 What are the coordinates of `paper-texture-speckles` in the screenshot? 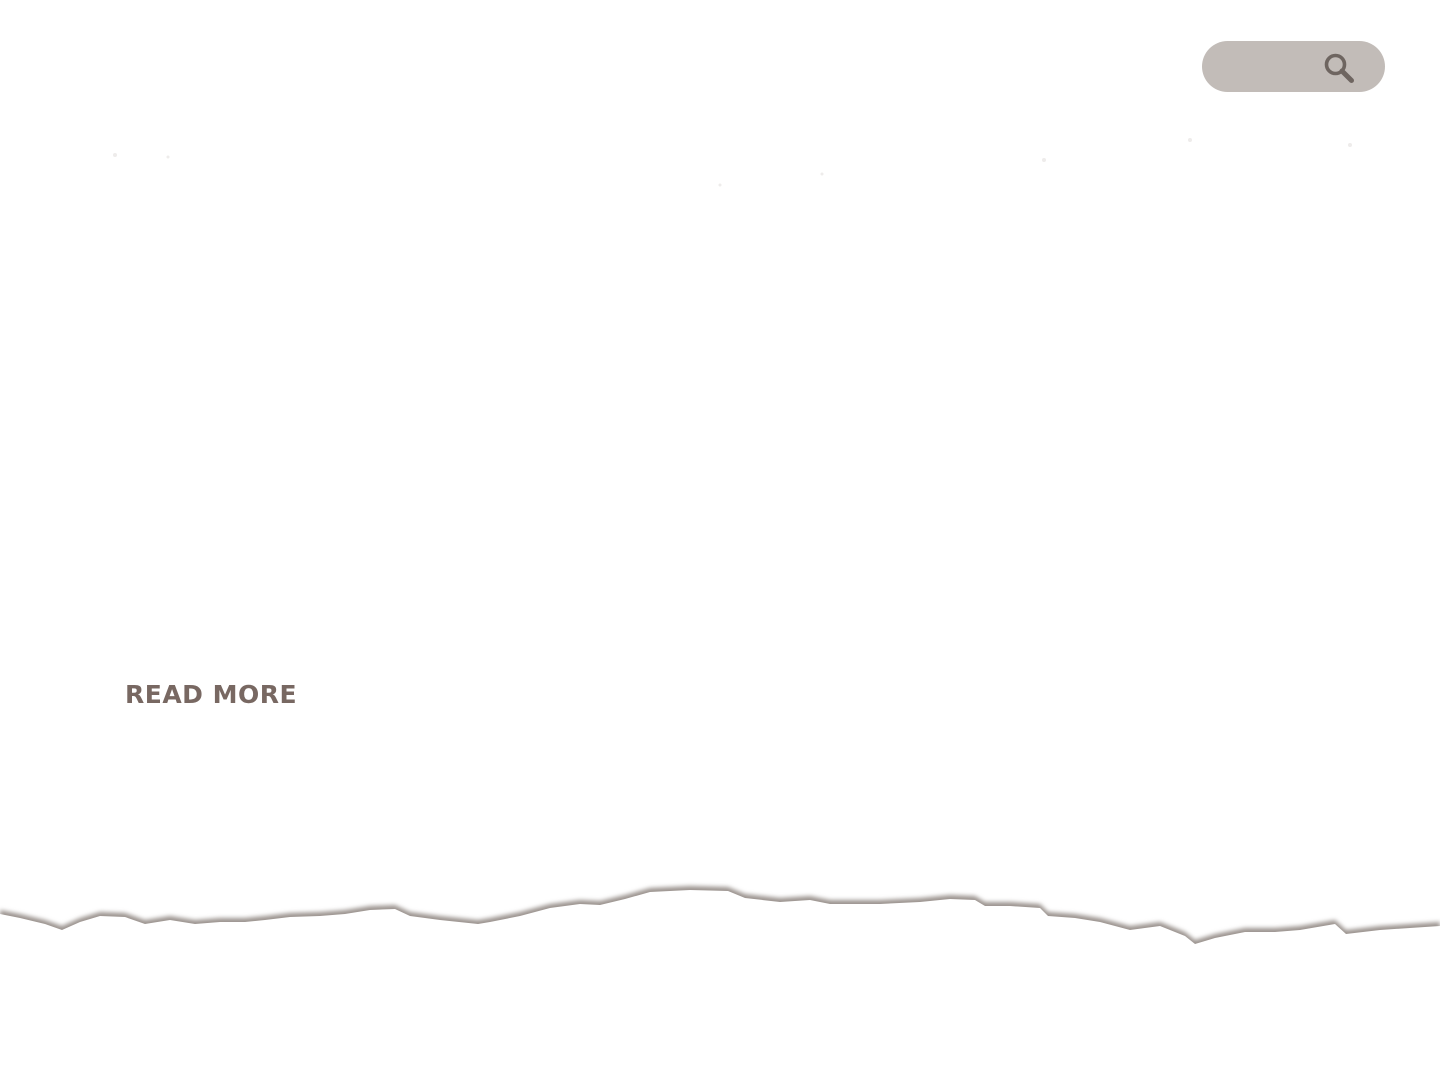 It's located at (732, 162).